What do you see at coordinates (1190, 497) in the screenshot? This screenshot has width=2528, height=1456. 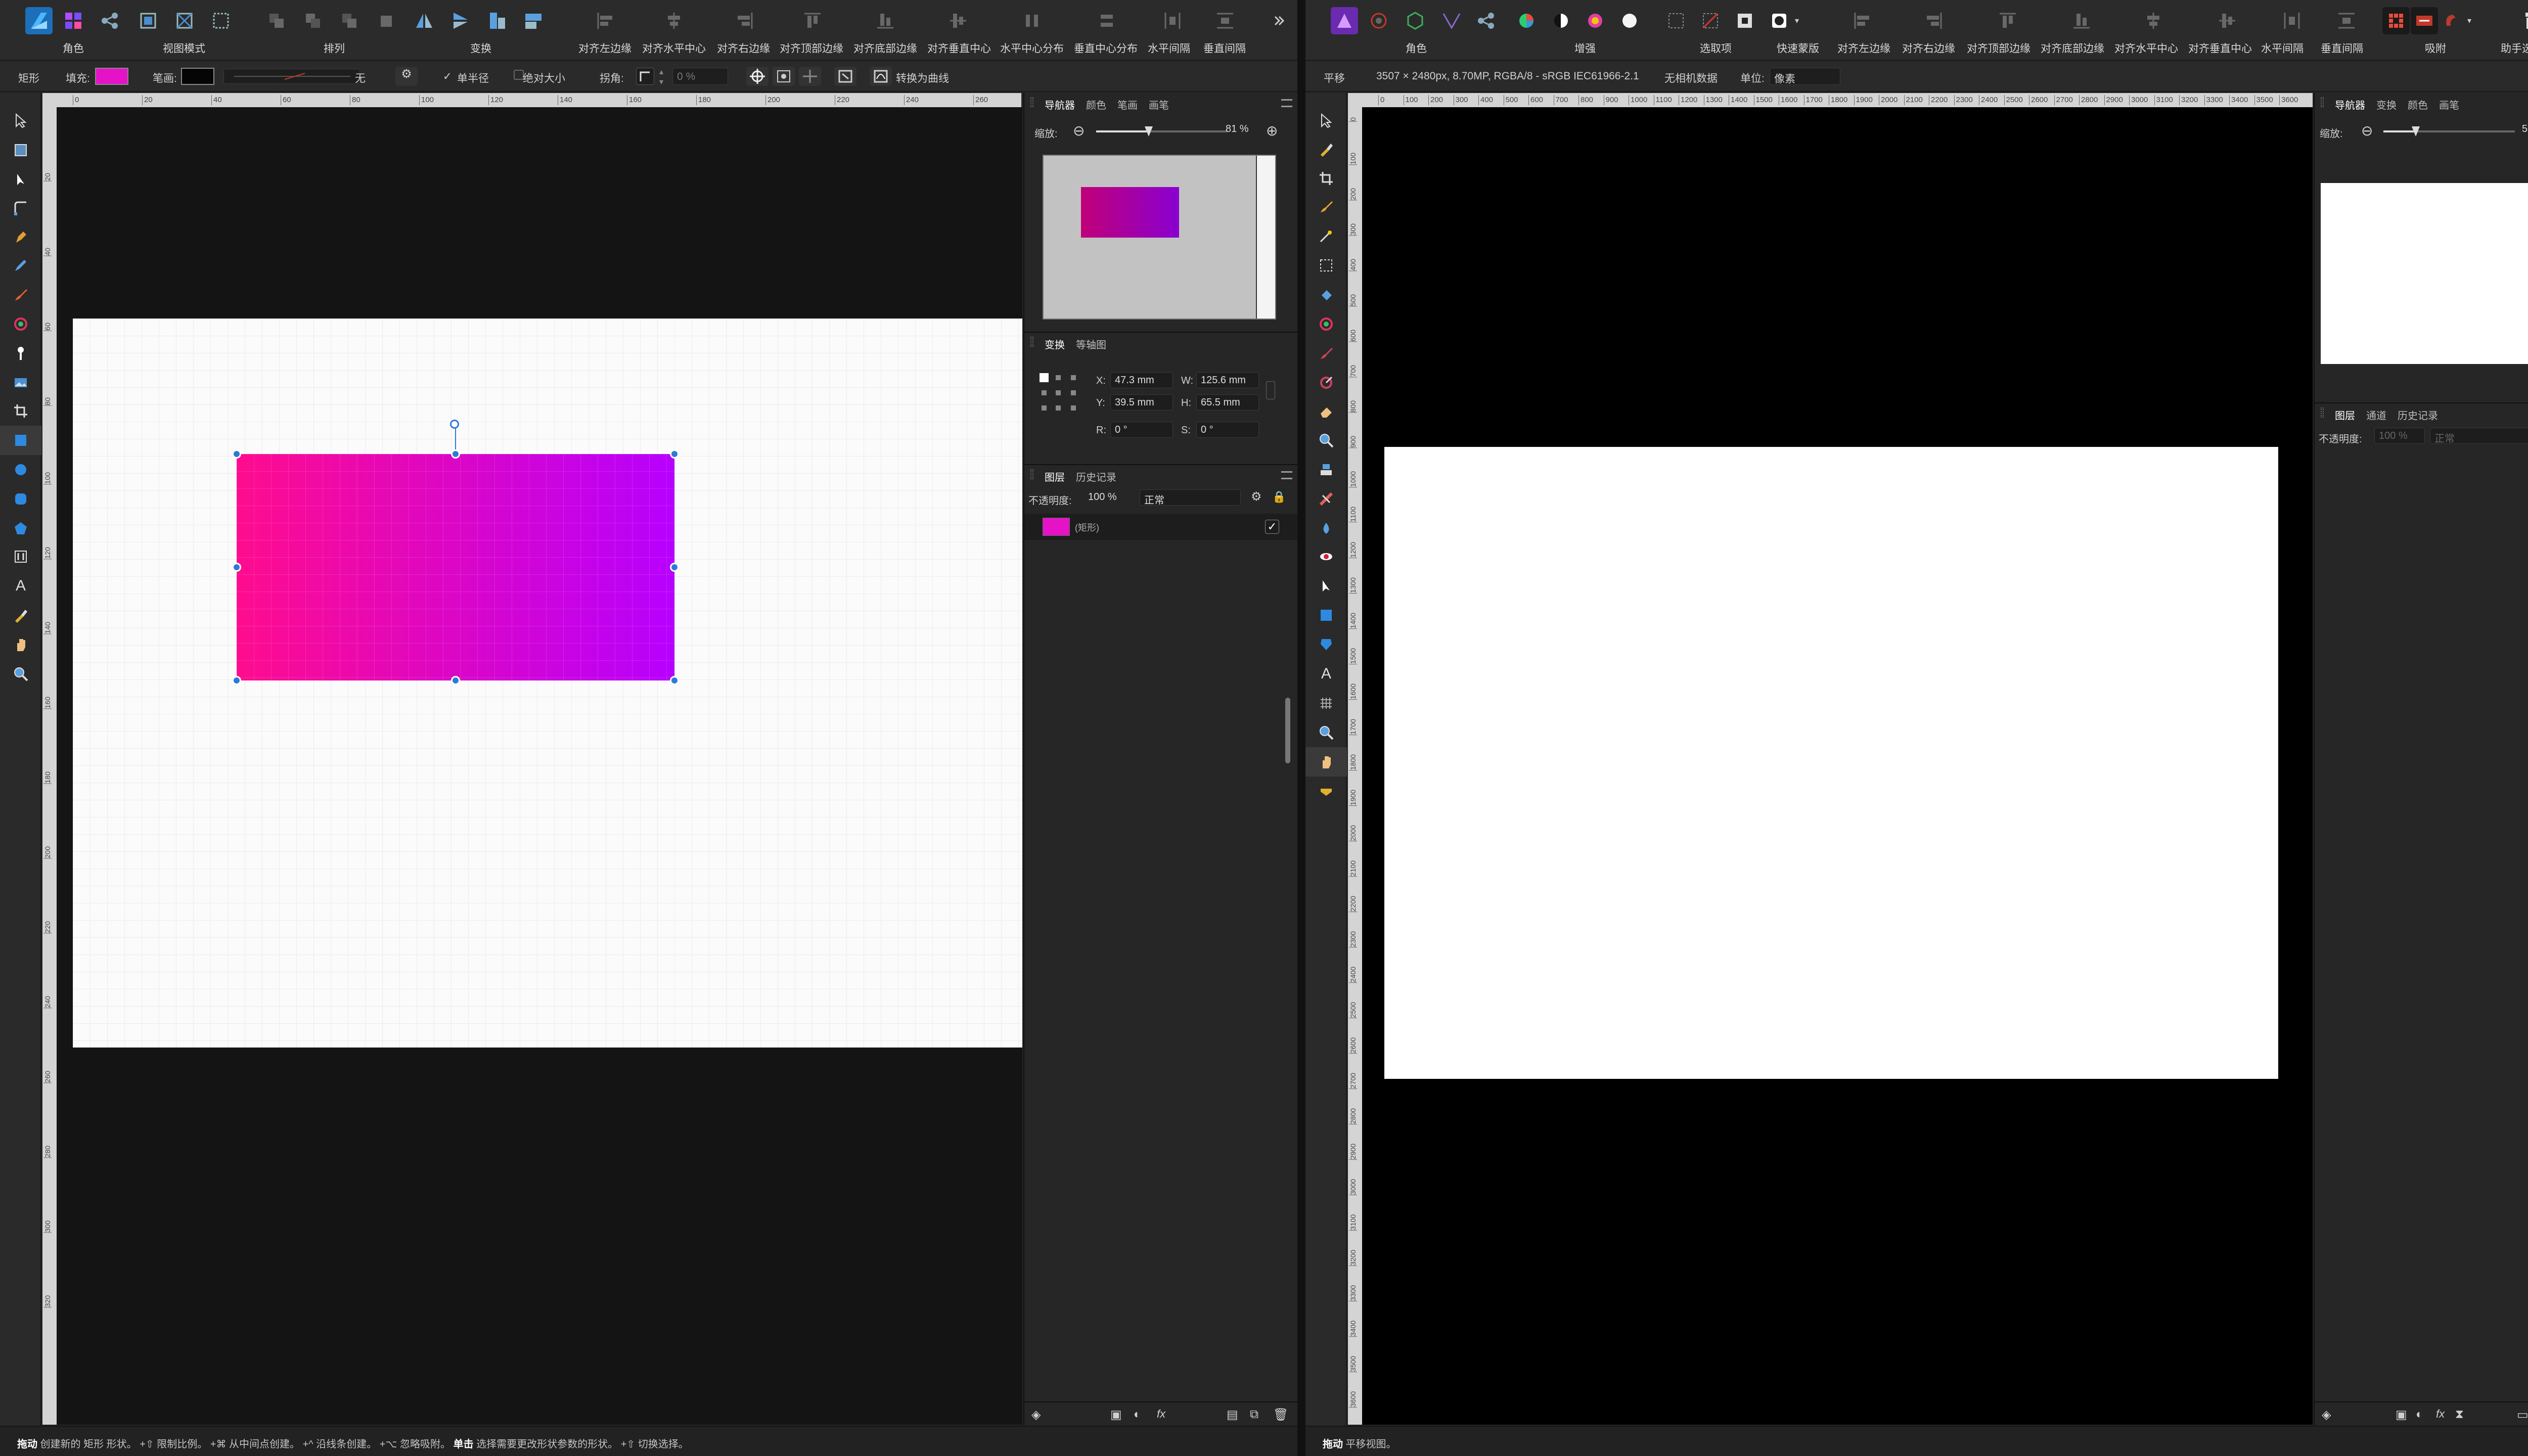 I see `blend-mode-select: 正常` at bounding box center [1190, 497].